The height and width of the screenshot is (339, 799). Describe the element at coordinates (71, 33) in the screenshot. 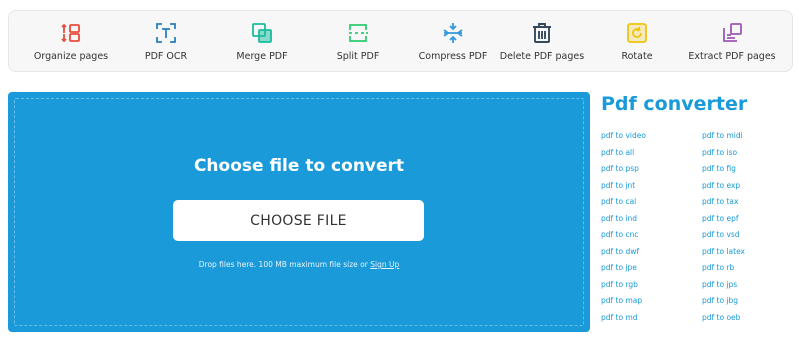

I see `organize-pages-icon` at that location.